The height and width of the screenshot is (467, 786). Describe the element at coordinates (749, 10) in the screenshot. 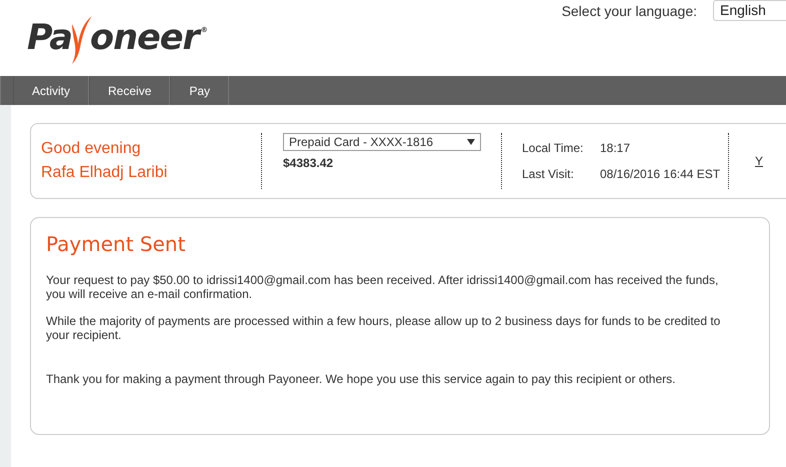

I see `language-select: English` at that location.